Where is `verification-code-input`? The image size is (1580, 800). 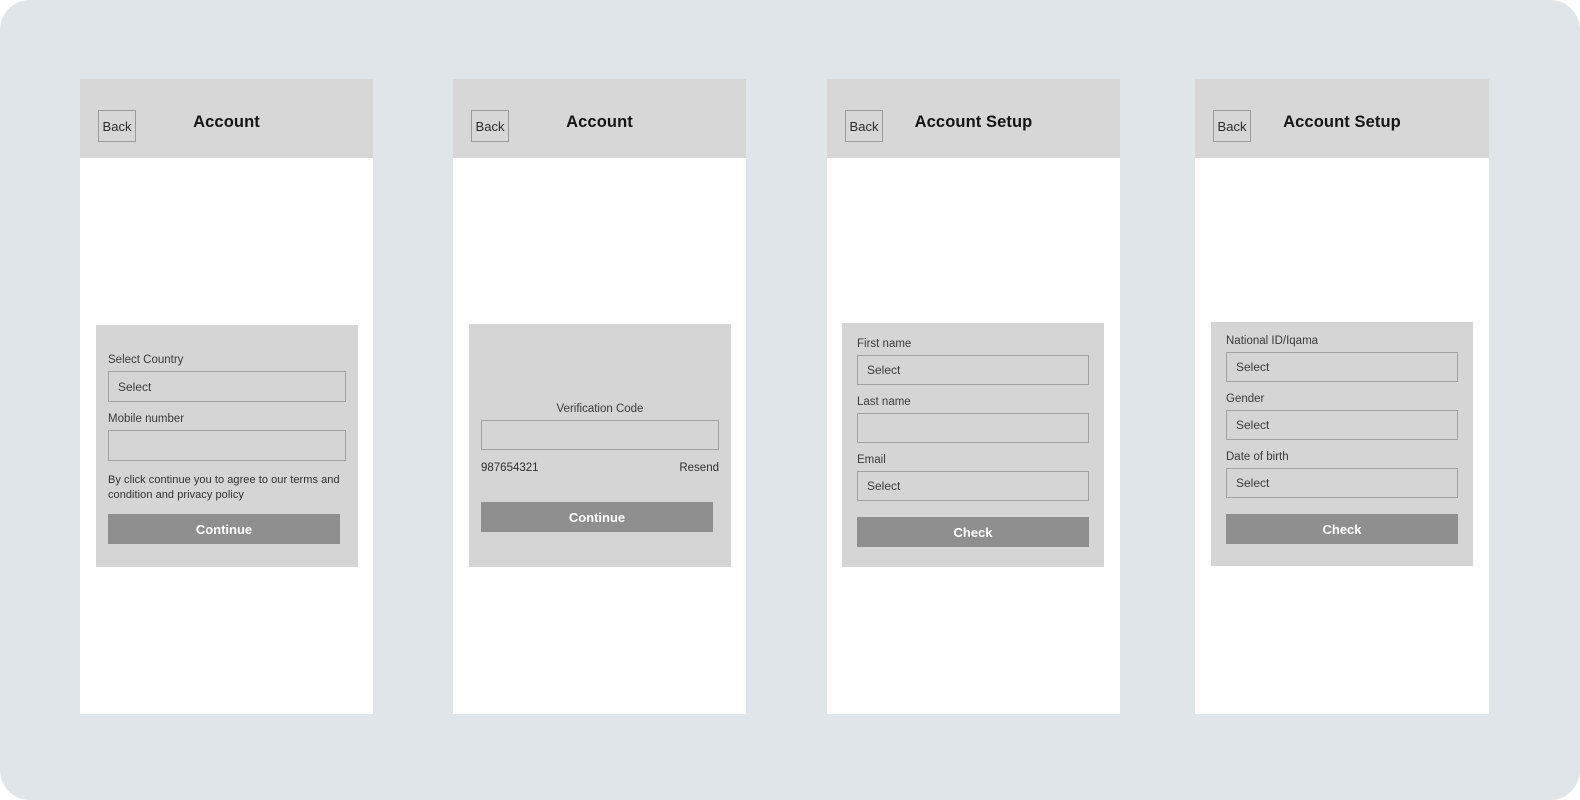 verification-code-input is located at coordinates (600, 435).